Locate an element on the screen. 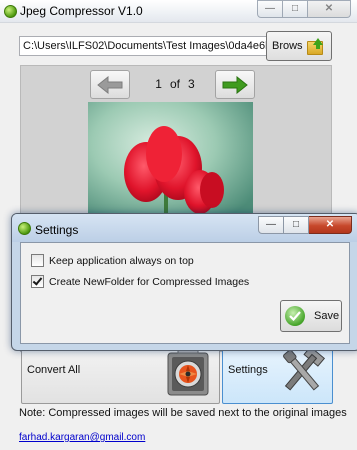 Image resolution: width=357 pixels, height=450 pixels. settings-label: Settings is located at coordinates (248, 370).